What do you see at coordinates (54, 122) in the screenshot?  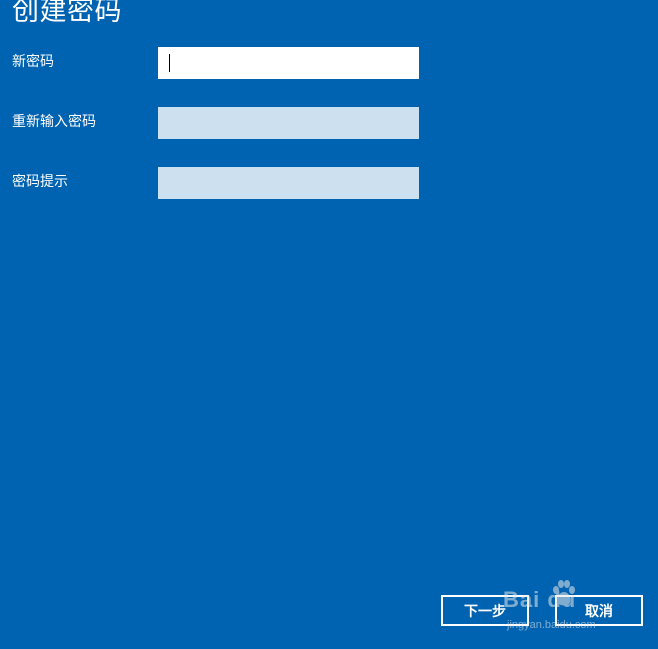 I see `reenter-password-label: 重新输入密码` at bounding box center [54, 122].